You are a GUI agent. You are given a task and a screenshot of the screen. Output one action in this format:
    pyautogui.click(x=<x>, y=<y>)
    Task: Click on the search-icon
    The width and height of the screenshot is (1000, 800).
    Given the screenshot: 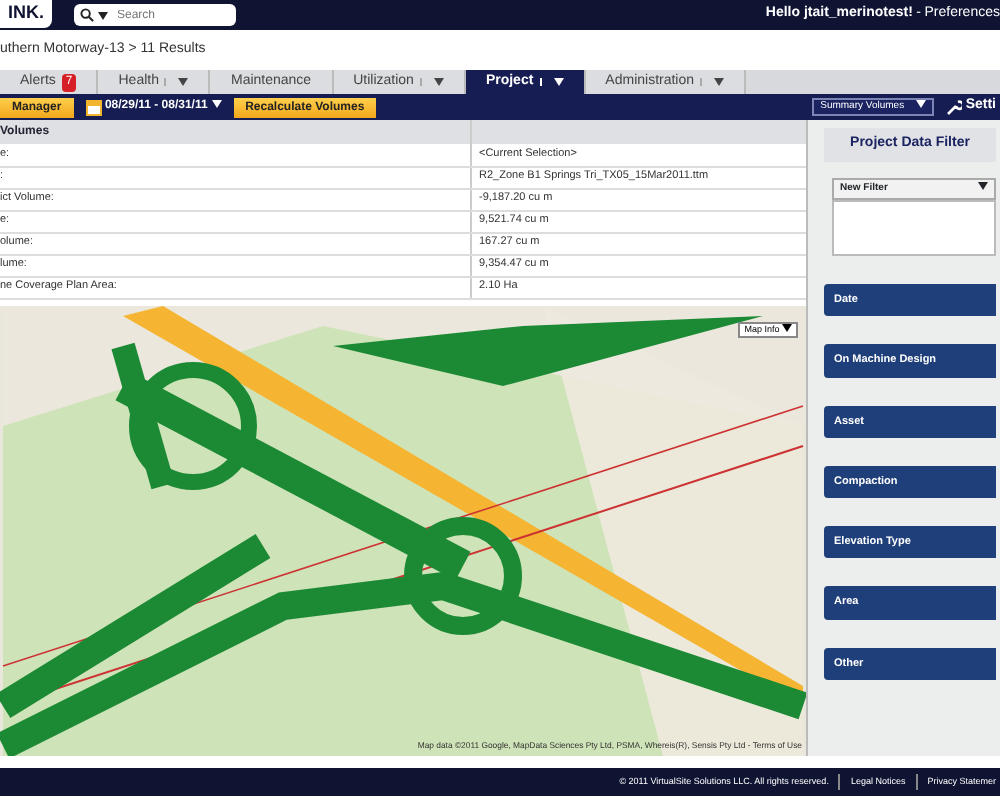 What is the action you would take?
    pyautogui.click(x=86, y=15)
    